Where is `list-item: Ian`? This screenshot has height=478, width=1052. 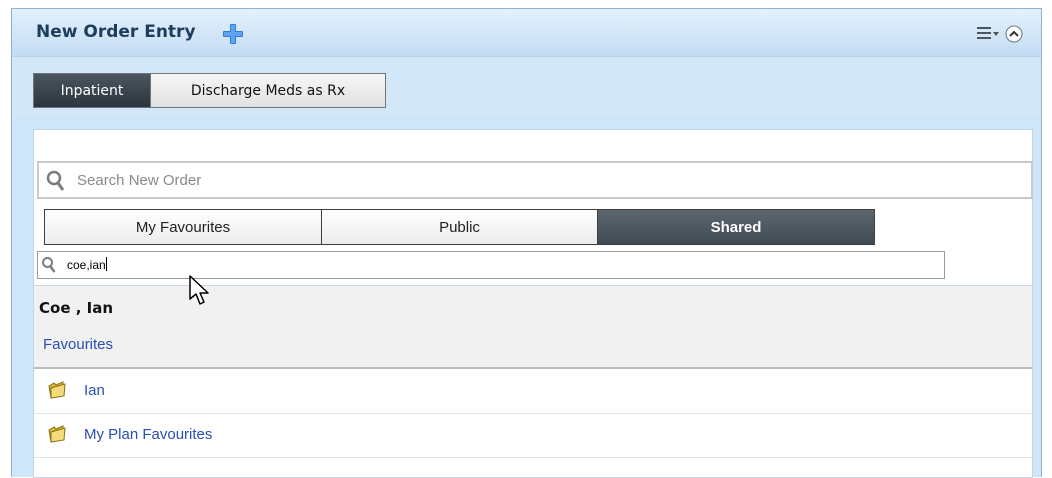
list-item: Ian is located at coordinates (533, 392).